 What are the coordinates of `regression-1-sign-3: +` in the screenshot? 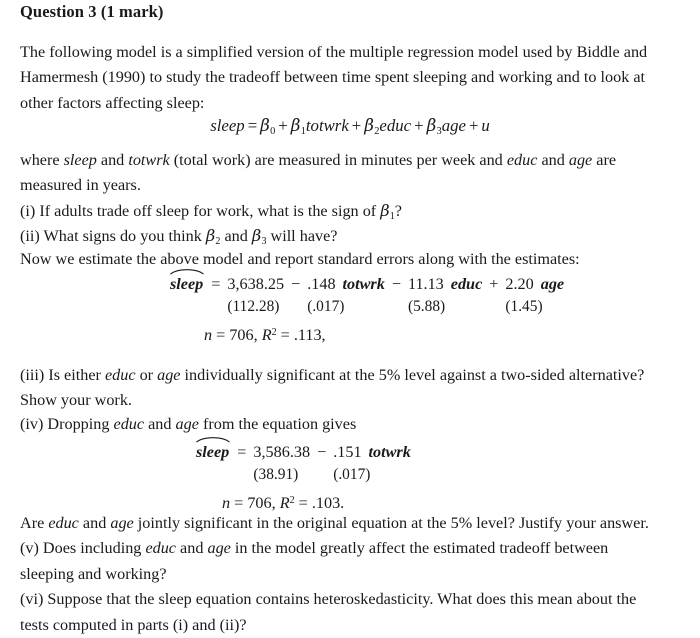 It's located at (494, 284).